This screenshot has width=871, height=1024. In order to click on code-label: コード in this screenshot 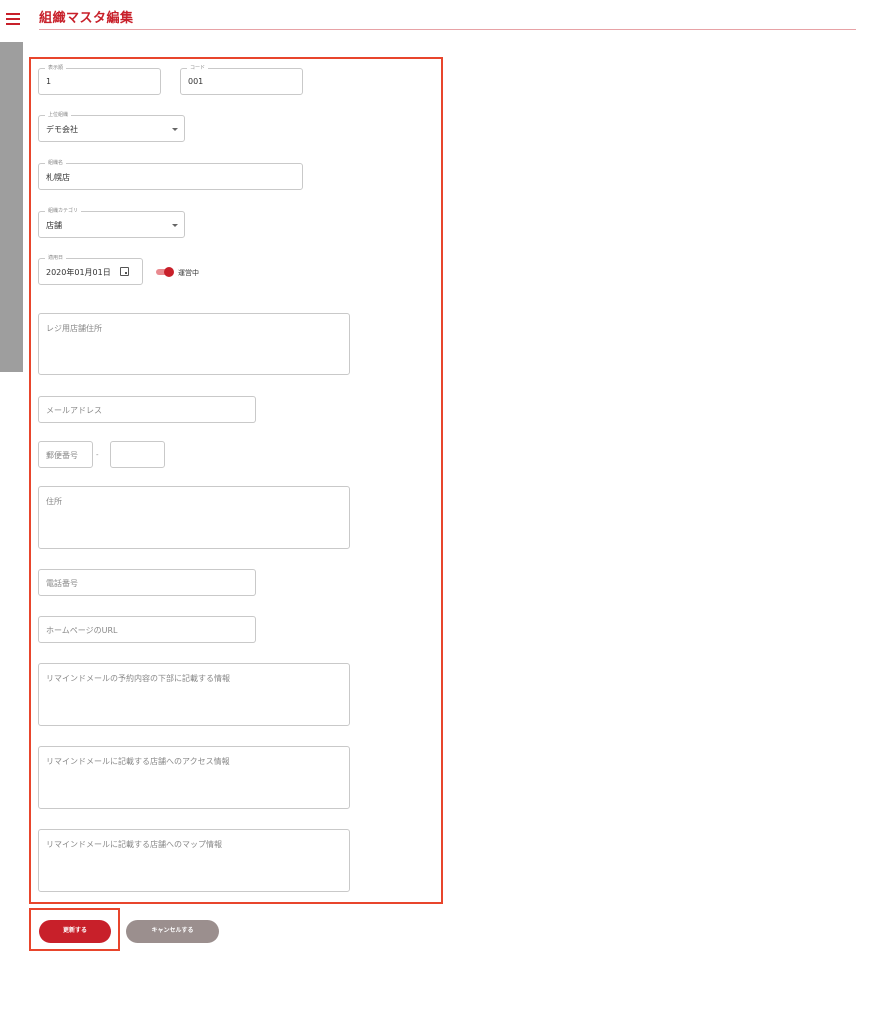, I will do `click(198, 68)`.